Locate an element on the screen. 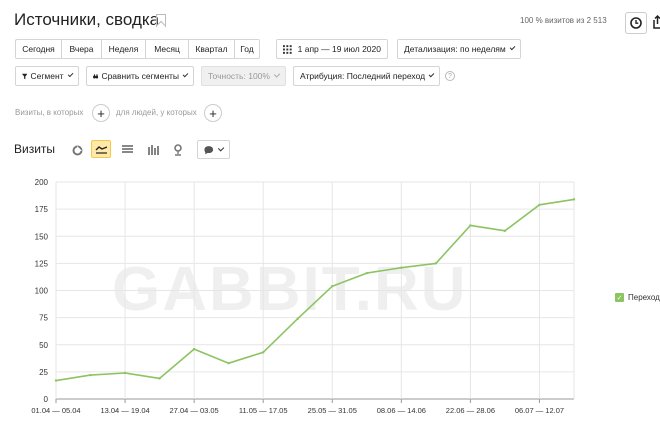 The image size is (660, 440). accuracy-dropdown: Точность: 100% is located at coordinates (243, 76).